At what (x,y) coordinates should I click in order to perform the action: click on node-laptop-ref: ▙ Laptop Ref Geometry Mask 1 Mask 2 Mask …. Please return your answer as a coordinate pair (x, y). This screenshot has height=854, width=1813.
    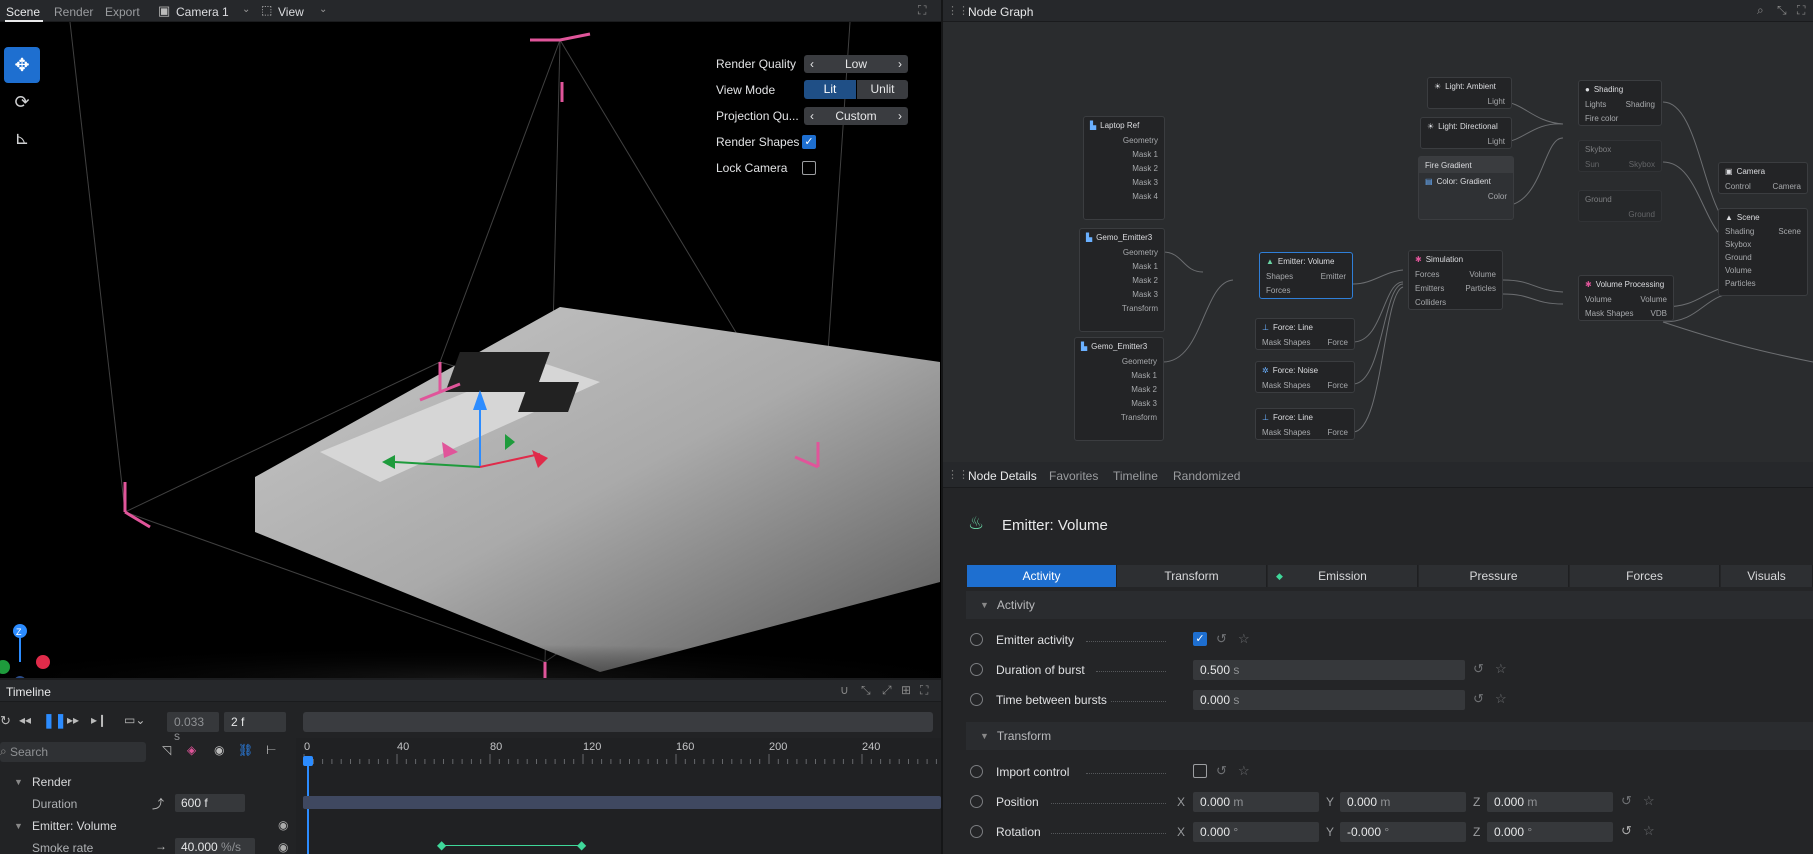
    Looking at the image, I should click on (1124, 168).